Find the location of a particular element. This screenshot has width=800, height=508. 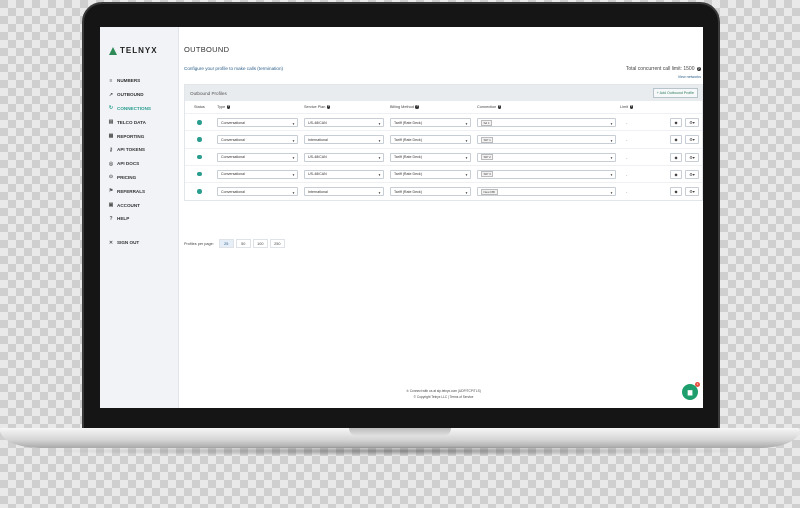

sidebar-item-outbound: ↗ OUTBOUND is located at coordinates (129, 95).